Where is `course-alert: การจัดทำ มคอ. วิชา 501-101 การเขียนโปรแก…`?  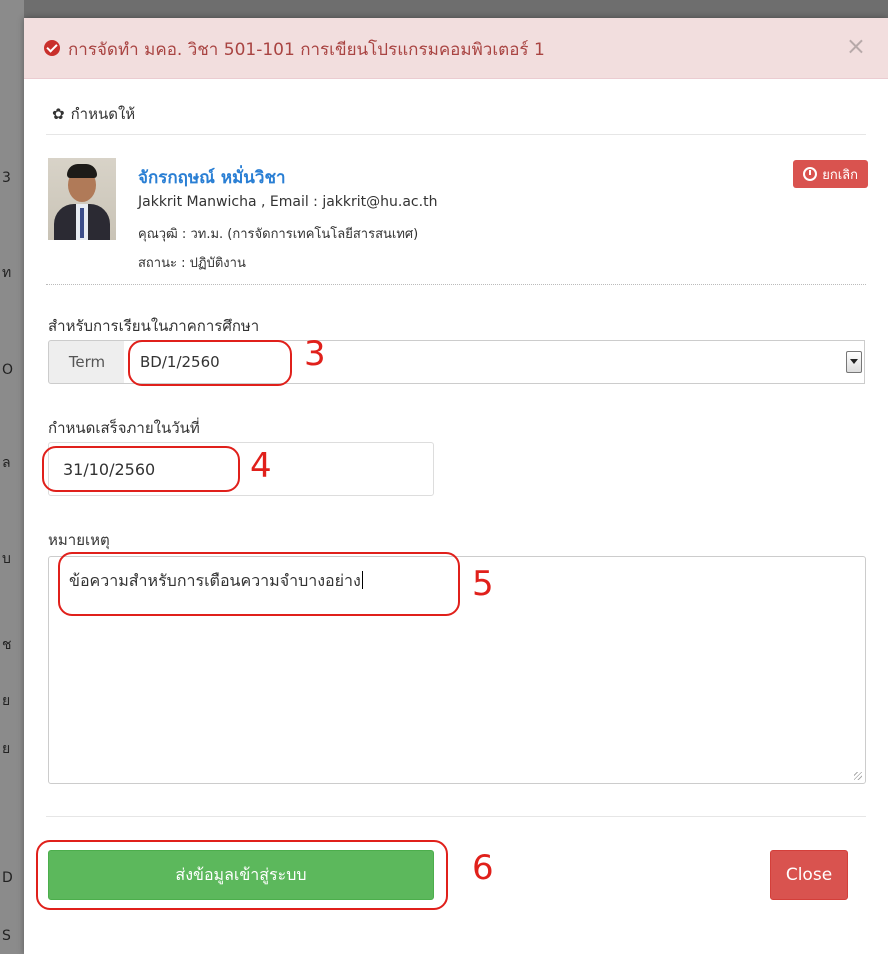 course-alert: การจัดทำ มคอ. วิชา 501-101 การเขียนโปรแก… is located at coordinates (456, 48).